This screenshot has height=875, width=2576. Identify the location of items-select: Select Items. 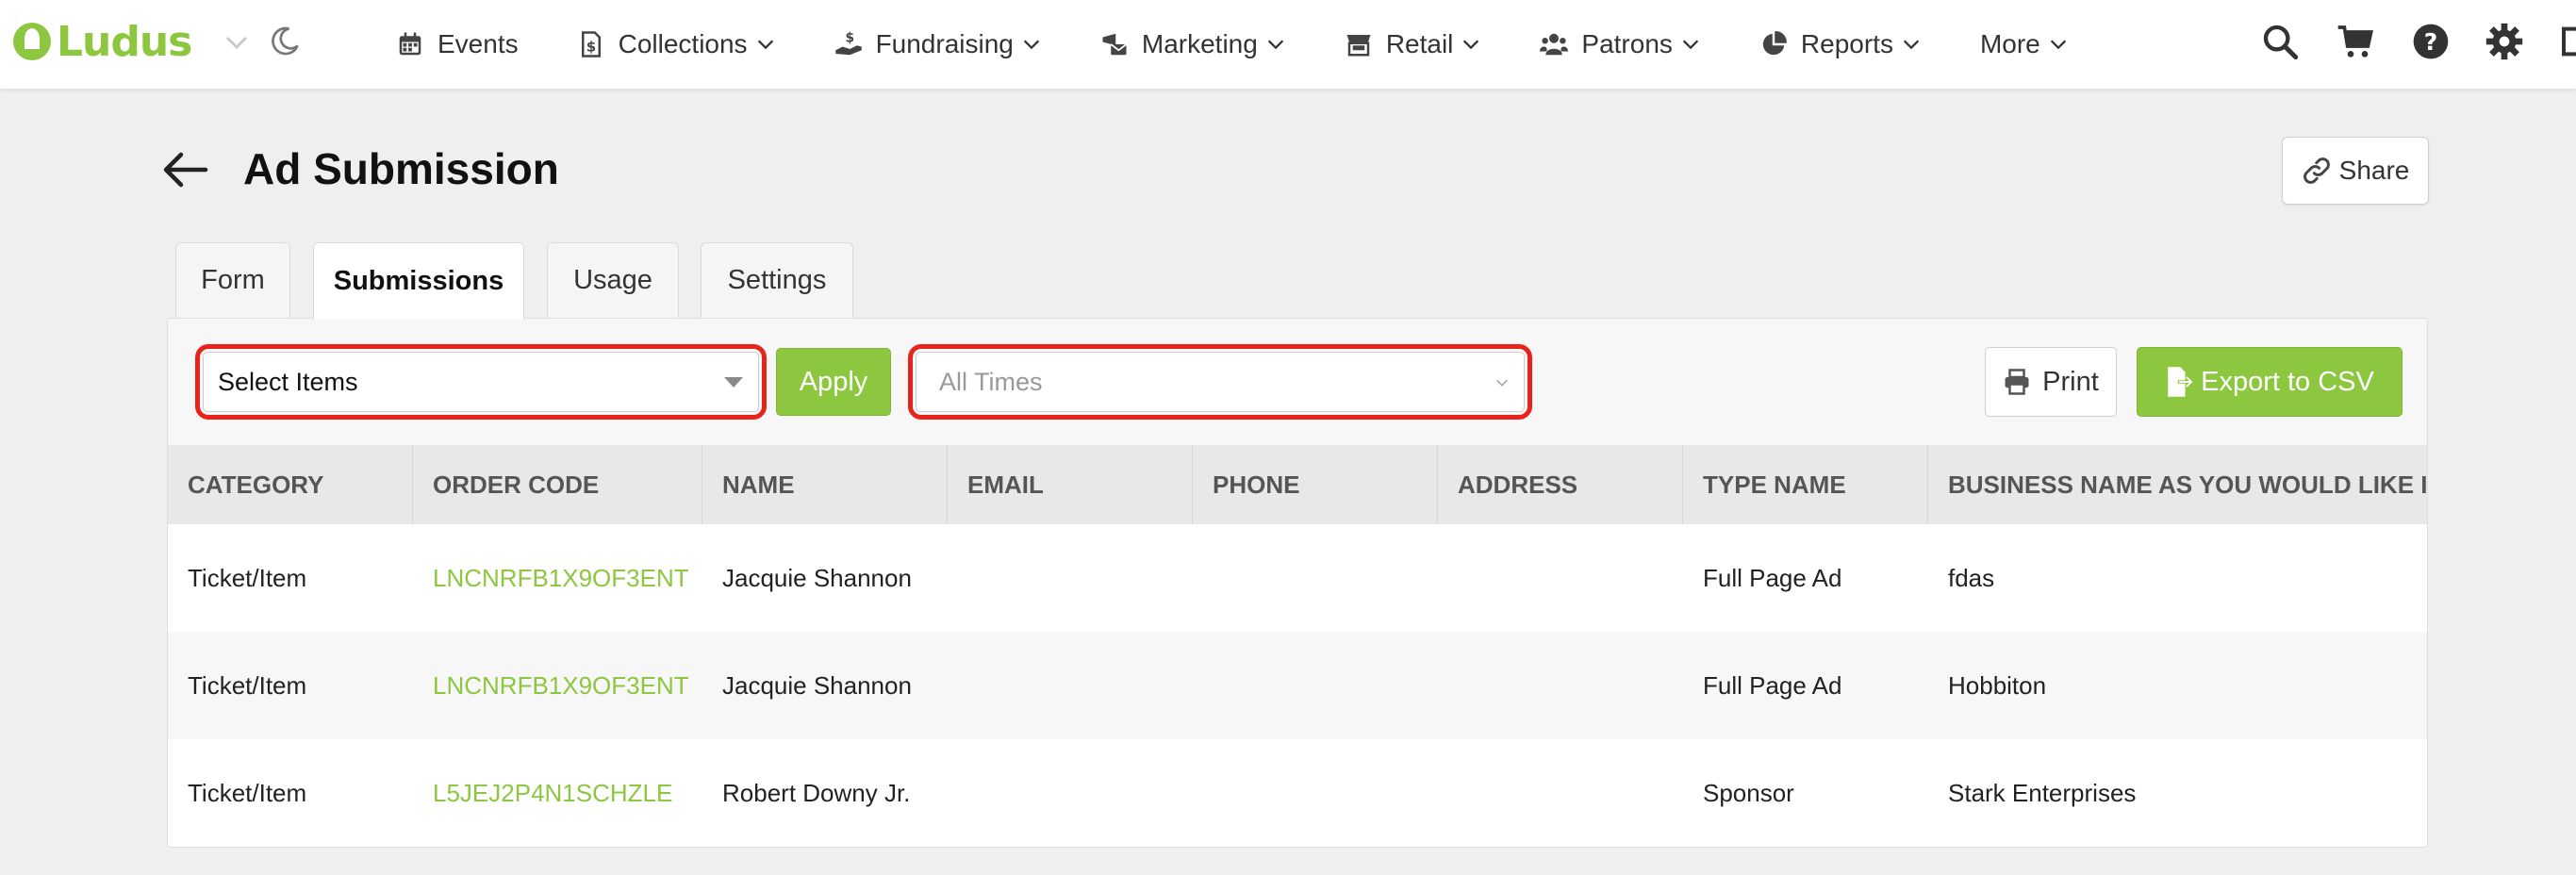
(481, 382).